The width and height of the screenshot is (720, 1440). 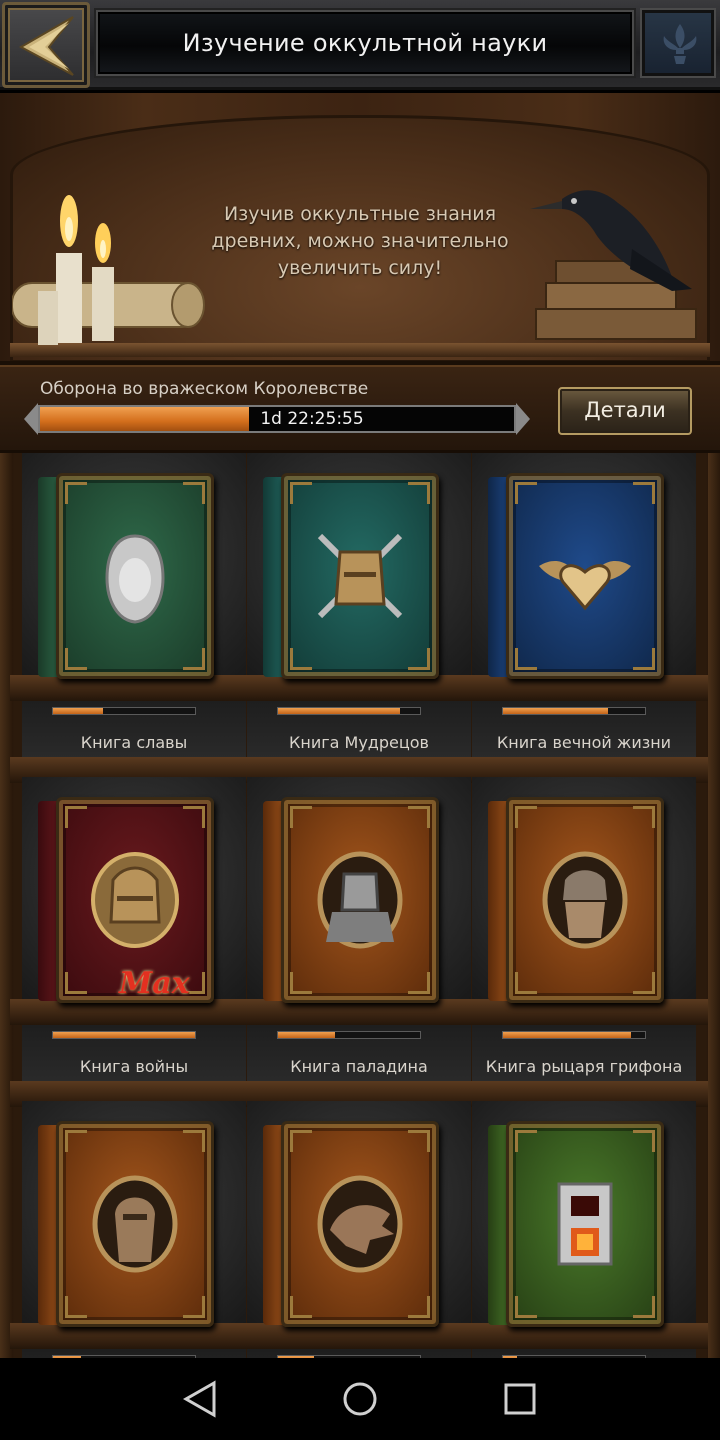 What do you see at coordinates (6, 905) in the screenshot?
I see `bookcase-left-side` at bounding box center [6, 905].